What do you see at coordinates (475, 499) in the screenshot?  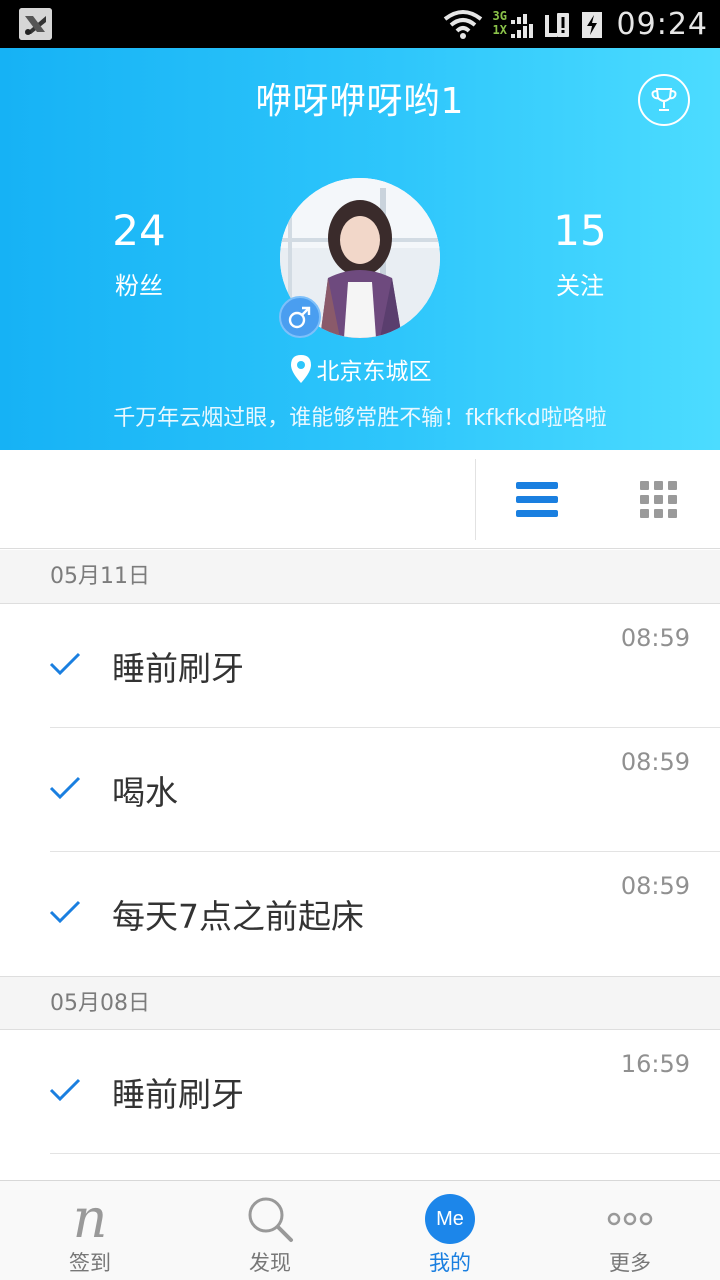 I see `view-divider` at bounding box center [475, 499].